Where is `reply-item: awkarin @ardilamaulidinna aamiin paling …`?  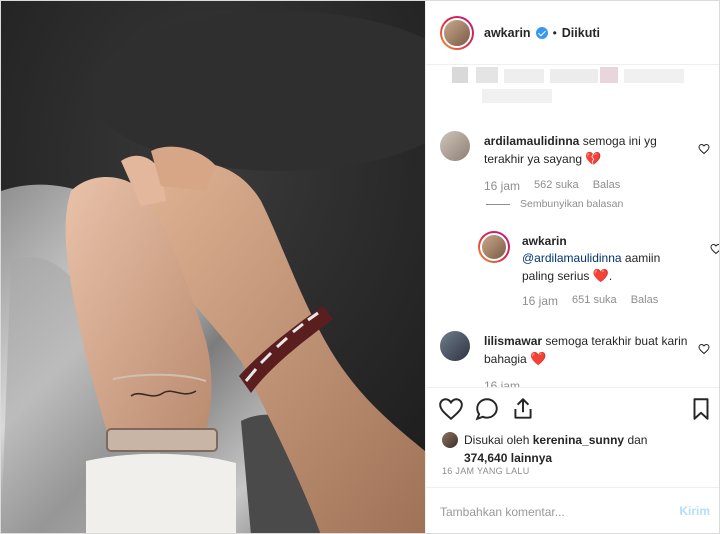 reply-item: awkarin @ardilamaulidinna aamiin paling … is located at coordinates (598, 276).